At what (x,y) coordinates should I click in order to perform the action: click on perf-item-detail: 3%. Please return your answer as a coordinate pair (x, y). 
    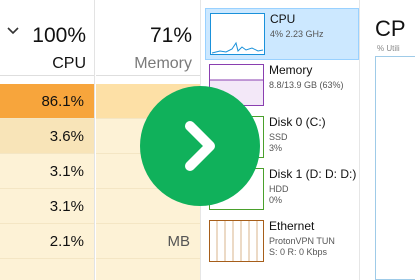
    Looking at the image, I should click on (276, 148).